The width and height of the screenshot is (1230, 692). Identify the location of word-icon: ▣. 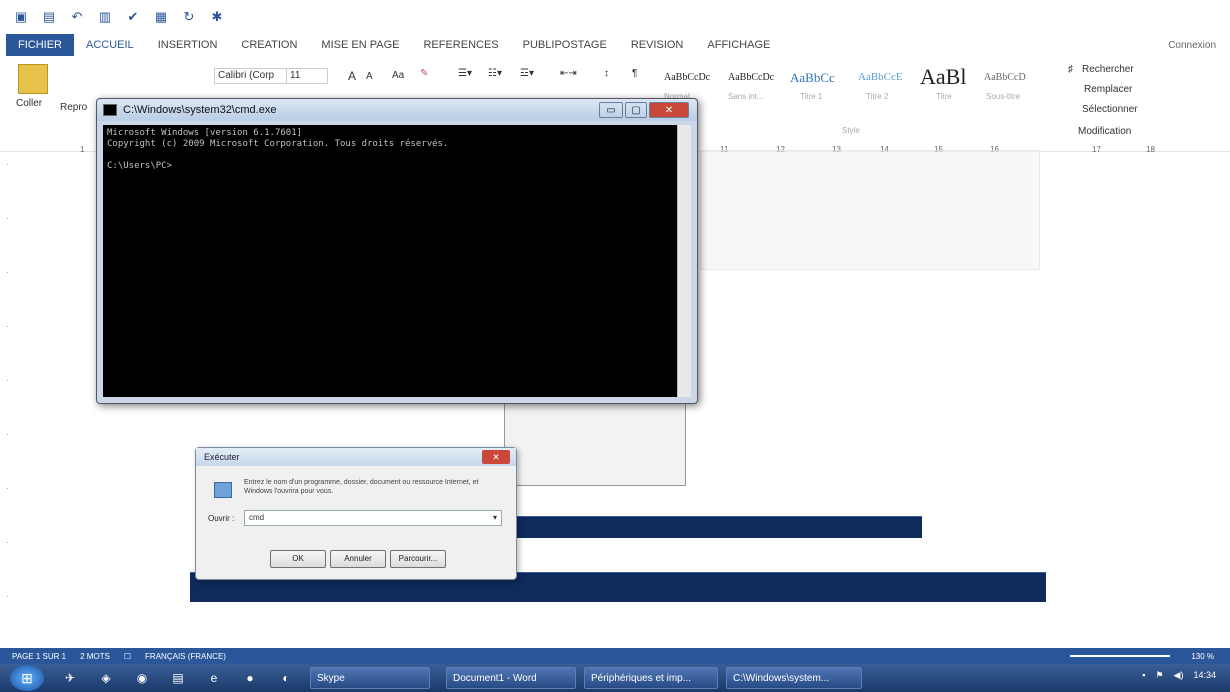
(21, 16).